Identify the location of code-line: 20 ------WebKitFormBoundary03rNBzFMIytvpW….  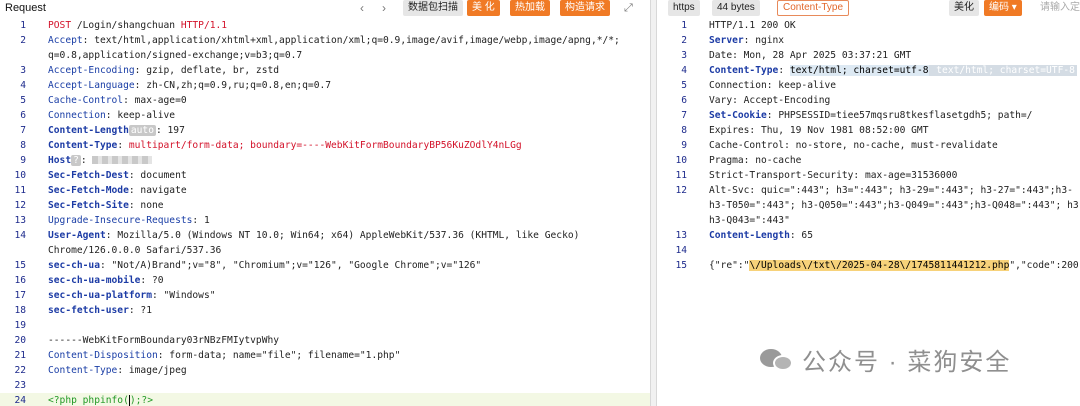
(325, 340).